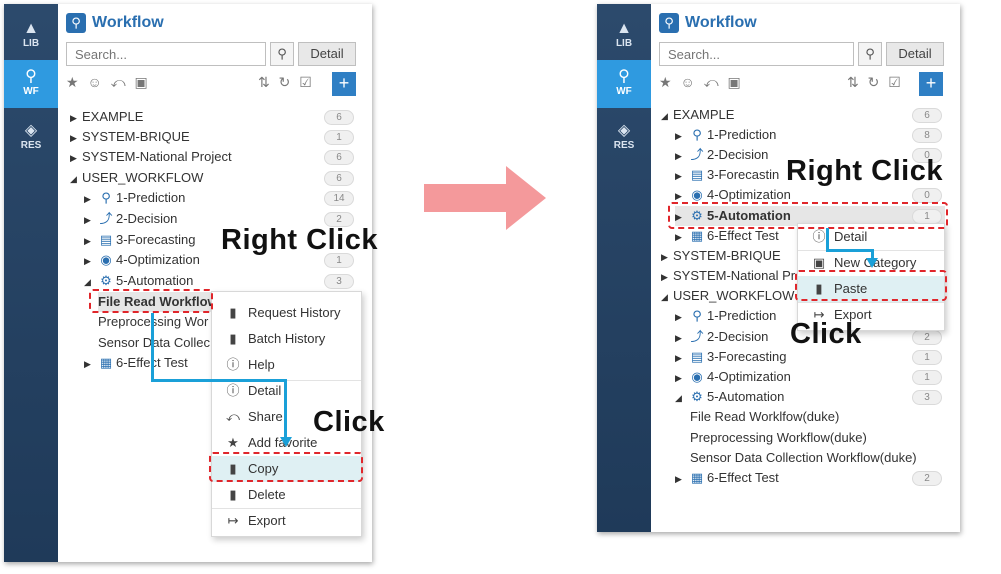 This screenshot has width=1001, height=574. What do you see at coordinates (803, 458) in the screenshot?
I see `tree-leaf-sensor-data-collection: Sensor Data Collection Workflow(duke)` at bounding box center [803, 458].